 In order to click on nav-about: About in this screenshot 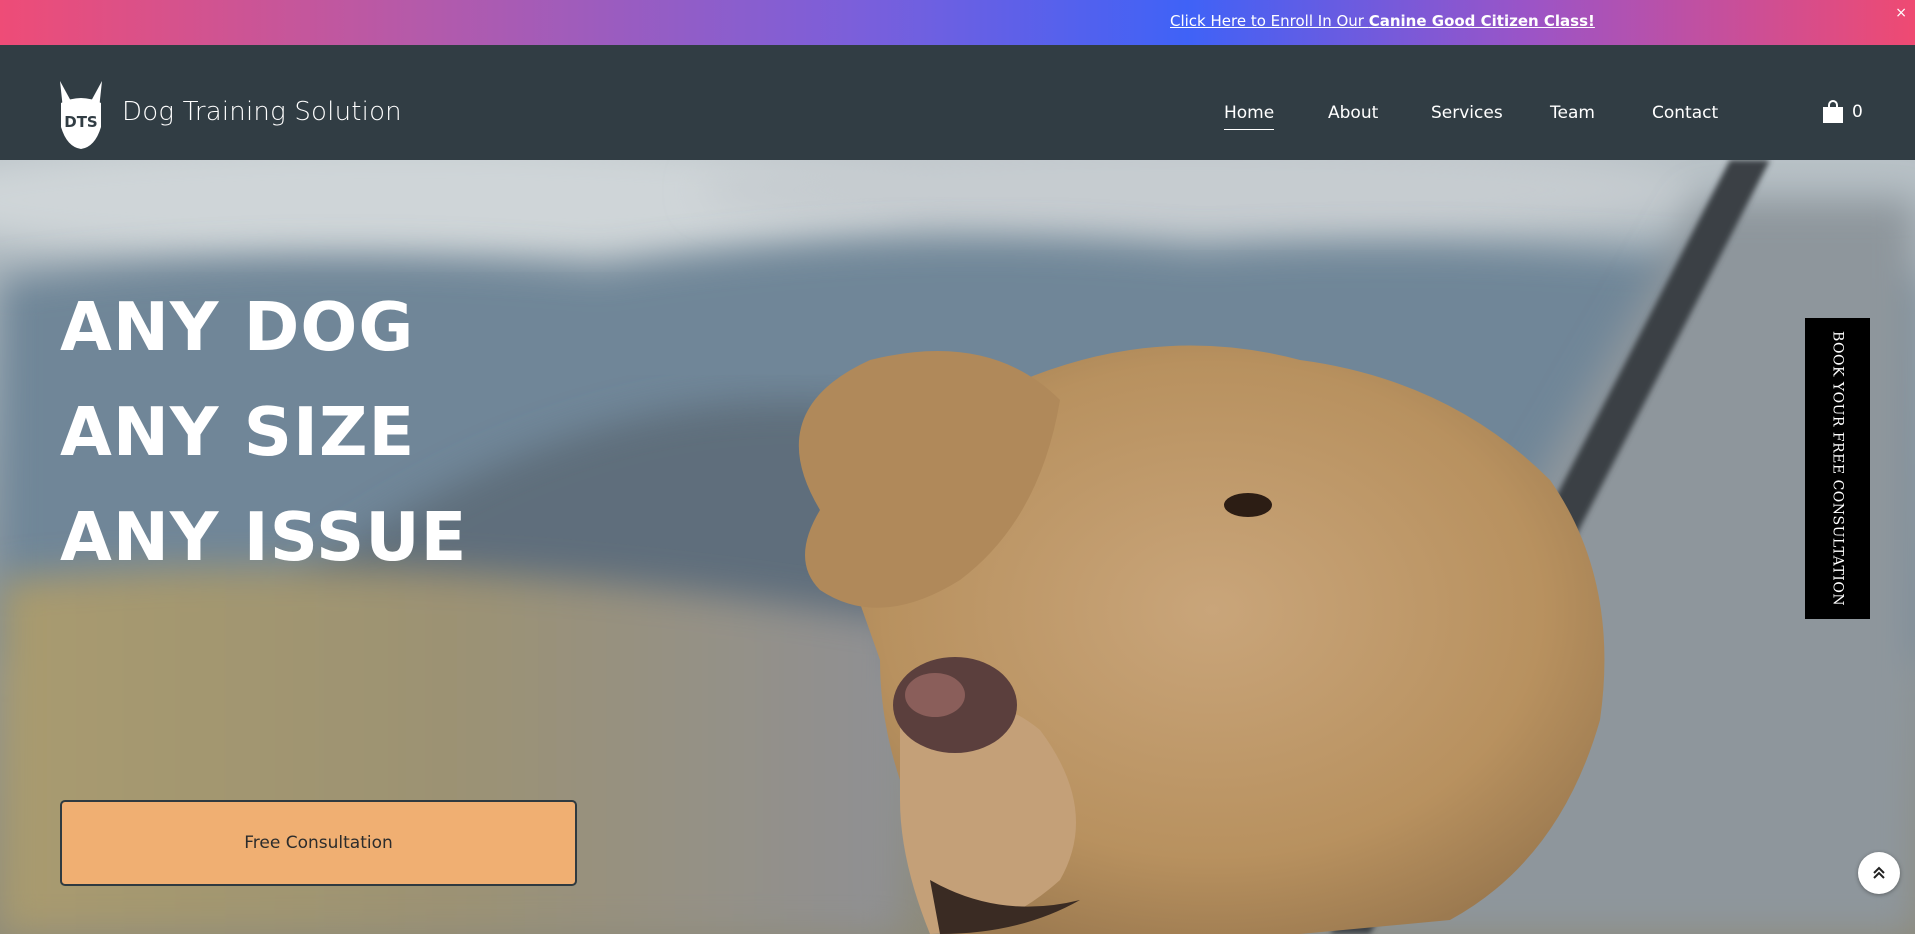, I will do `click(1353, 116)`.